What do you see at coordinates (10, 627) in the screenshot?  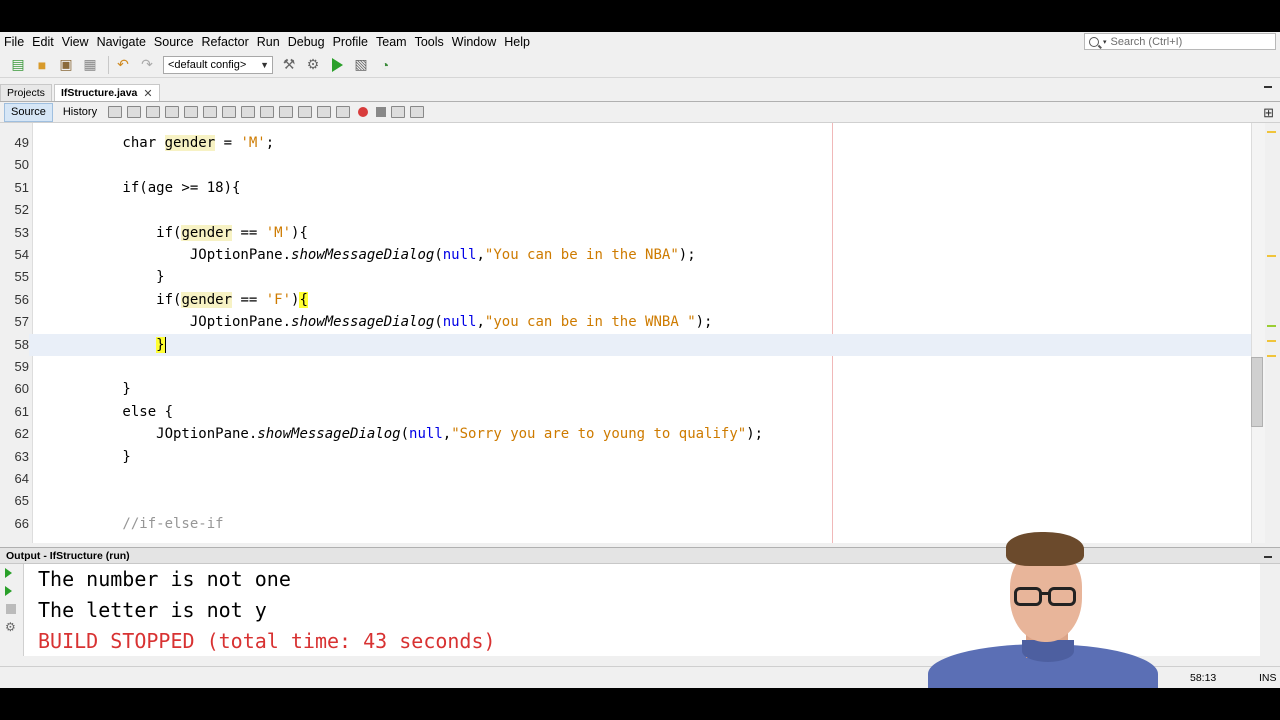 I see `settings-icon: ⚙` at bounding box center [10, 627].